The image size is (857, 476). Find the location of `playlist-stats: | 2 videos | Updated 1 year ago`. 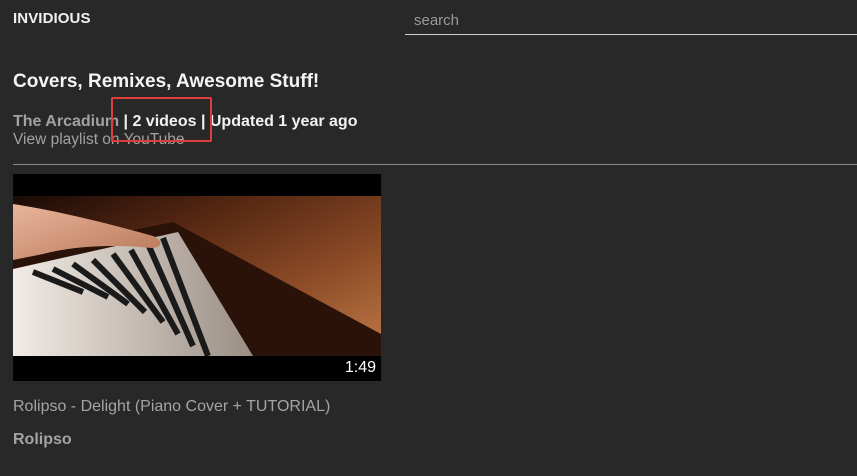

playlist-stats: | 2 videos | Updated 1 year ago is located at coordinates (238, 121).